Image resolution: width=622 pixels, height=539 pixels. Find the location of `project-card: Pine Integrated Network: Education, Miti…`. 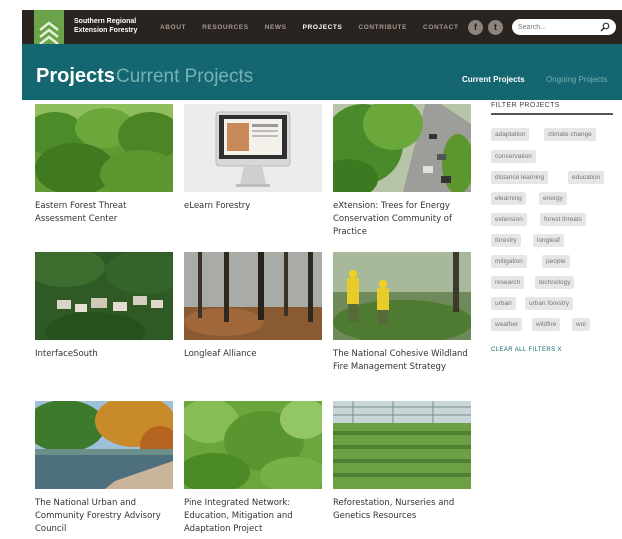

project-card: Pine Integrated Network: Education, Miti… is located at coordinates (253, 468).